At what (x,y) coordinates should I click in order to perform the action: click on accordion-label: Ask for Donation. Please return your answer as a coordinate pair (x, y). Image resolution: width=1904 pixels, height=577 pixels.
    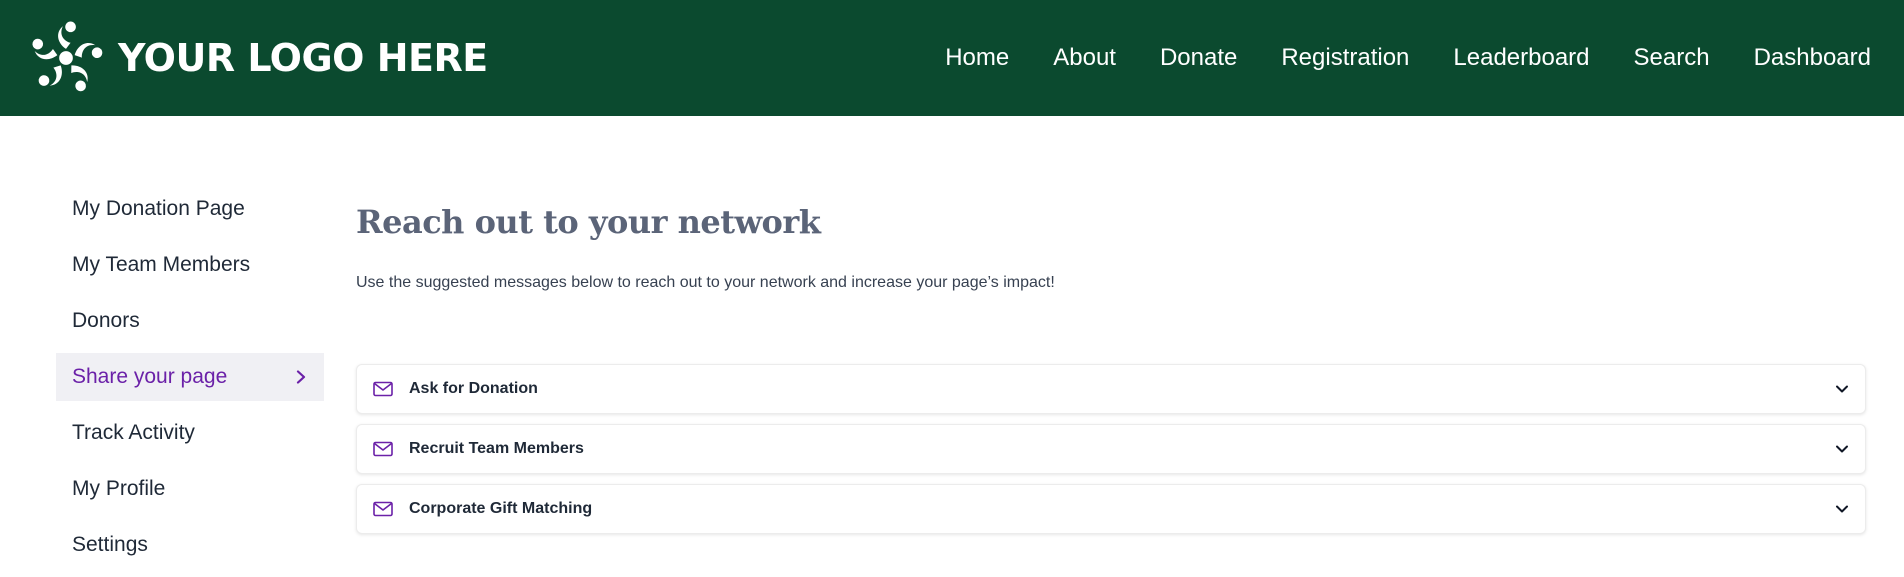
    Looking at the image, I should click on (473, 388).